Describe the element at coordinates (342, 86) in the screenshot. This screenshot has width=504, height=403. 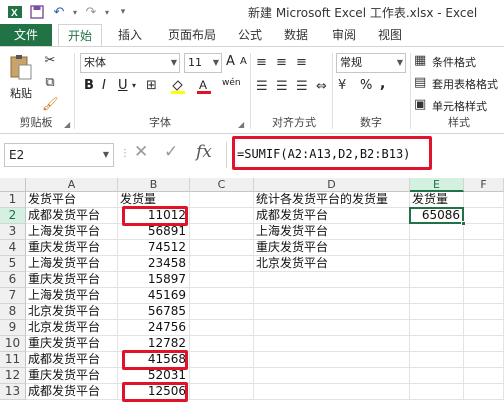
I see `currency-icon: ¥` at that location.